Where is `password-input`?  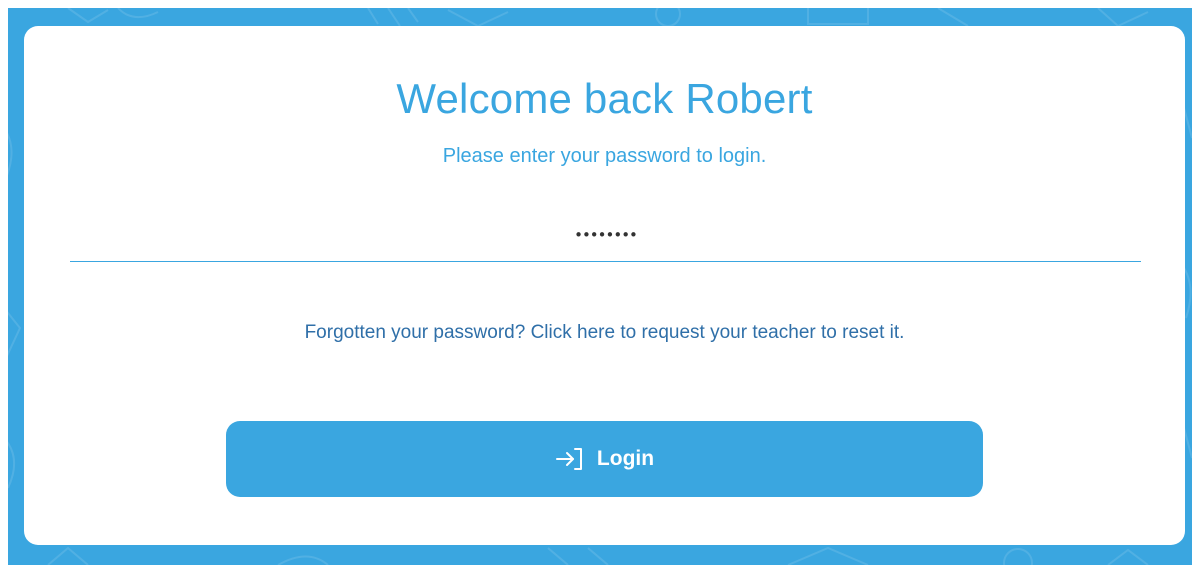 password-input is located at coordinates (605, 235).